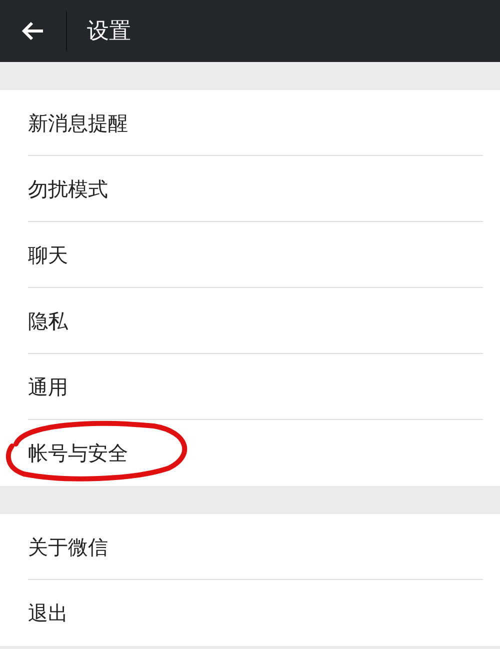  What do you see at coordinates (255, 321) in the screenshot?
I see `settings-item: 隐私` at bounding box center [255, 321].